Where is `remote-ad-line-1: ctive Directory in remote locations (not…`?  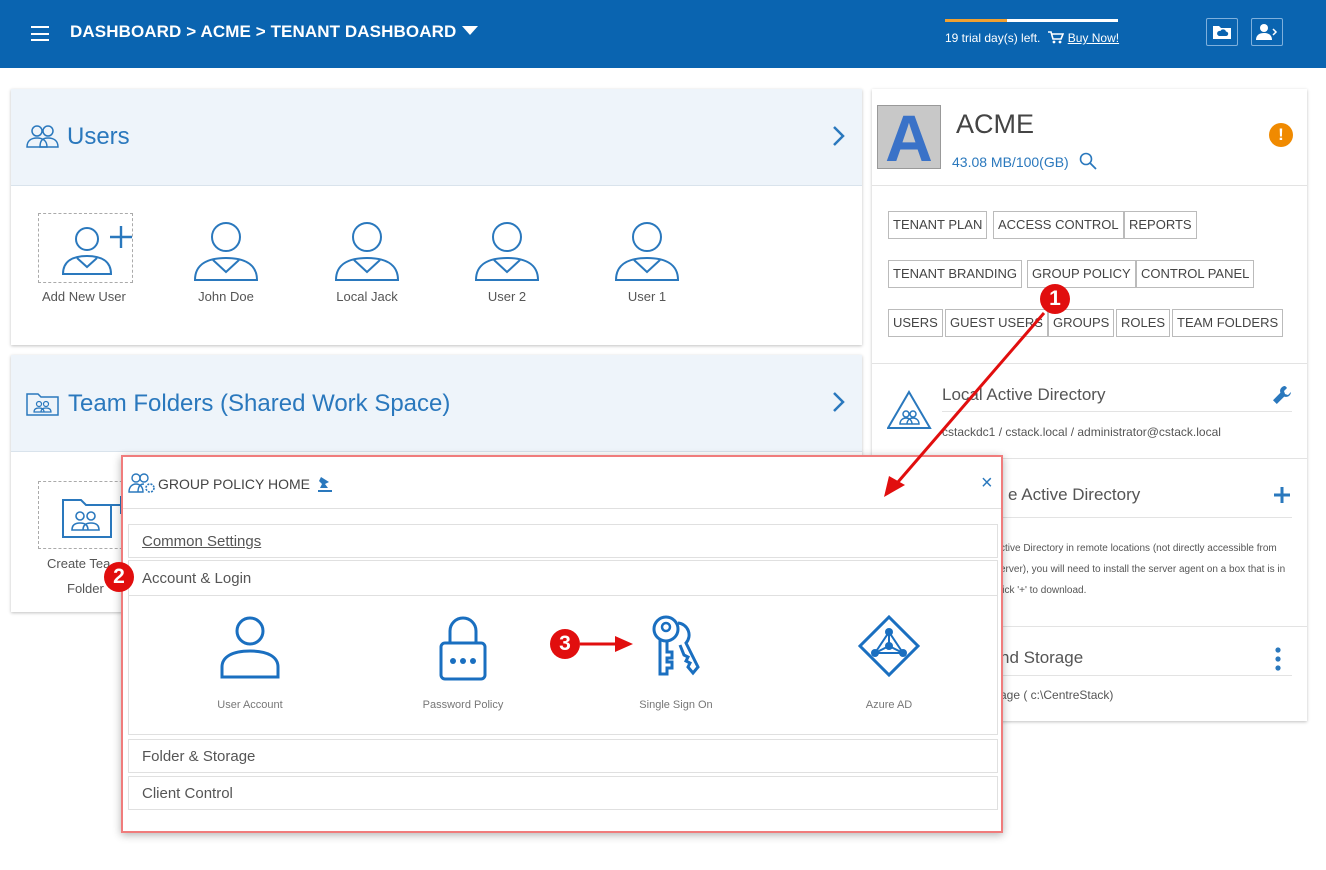
remote-ad-line-1: ctive Directory in remote locations (not… is located at coordinates (1138, 548).